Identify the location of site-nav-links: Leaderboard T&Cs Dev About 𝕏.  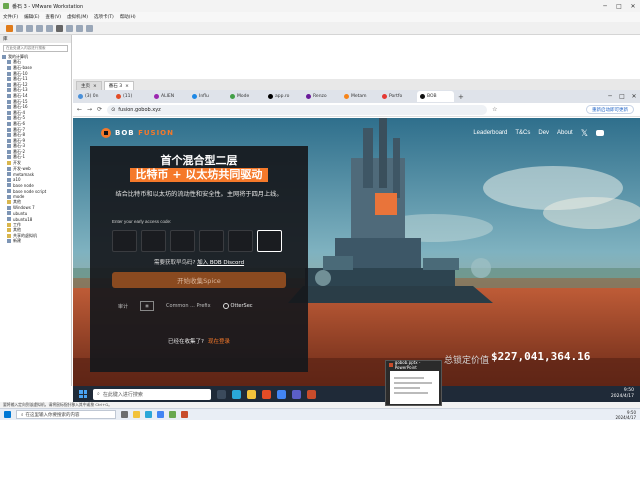
(538, 133).